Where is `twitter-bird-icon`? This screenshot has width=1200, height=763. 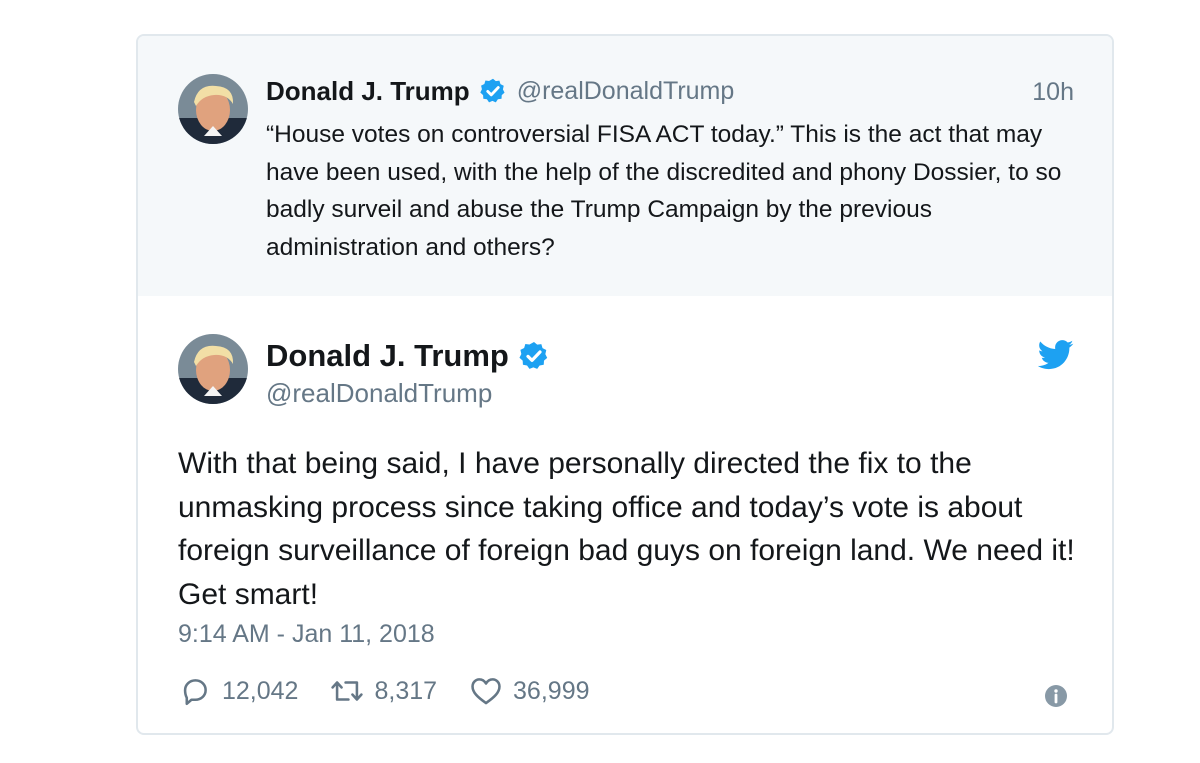 twitter-bird-icon is located at coordinates (1056, 355).